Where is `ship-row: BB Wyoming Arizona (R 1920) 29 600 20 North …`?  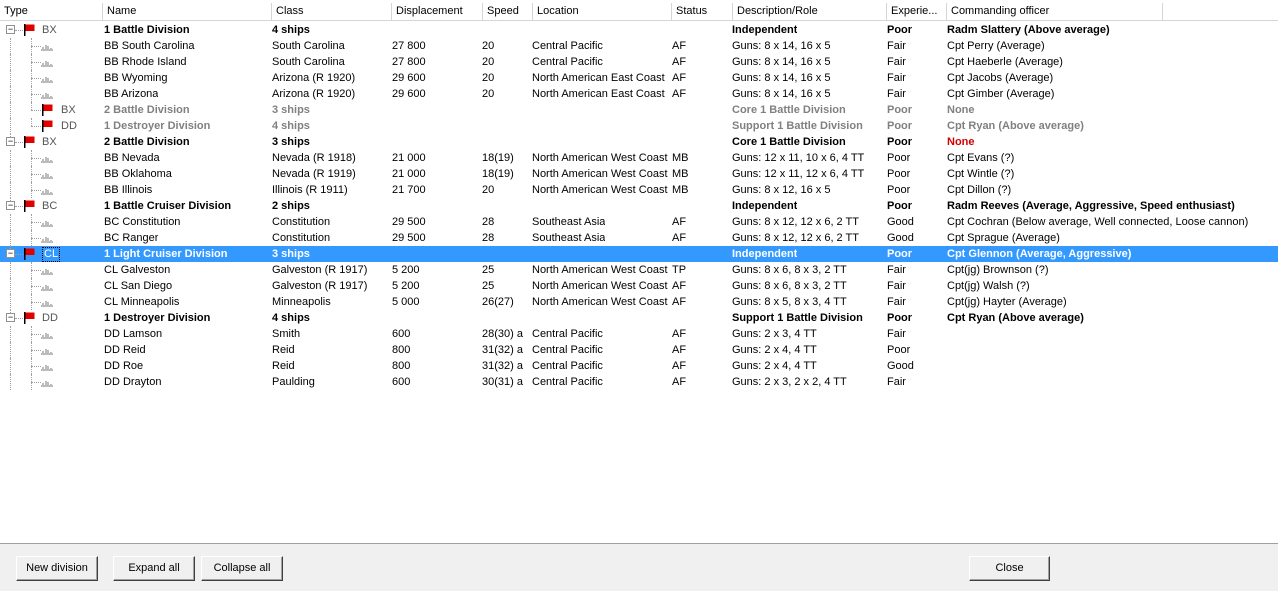
ship-row: BB Wyoming Arizona (R 1920) 29 600 20 North … is located at coordinates (639, 78).